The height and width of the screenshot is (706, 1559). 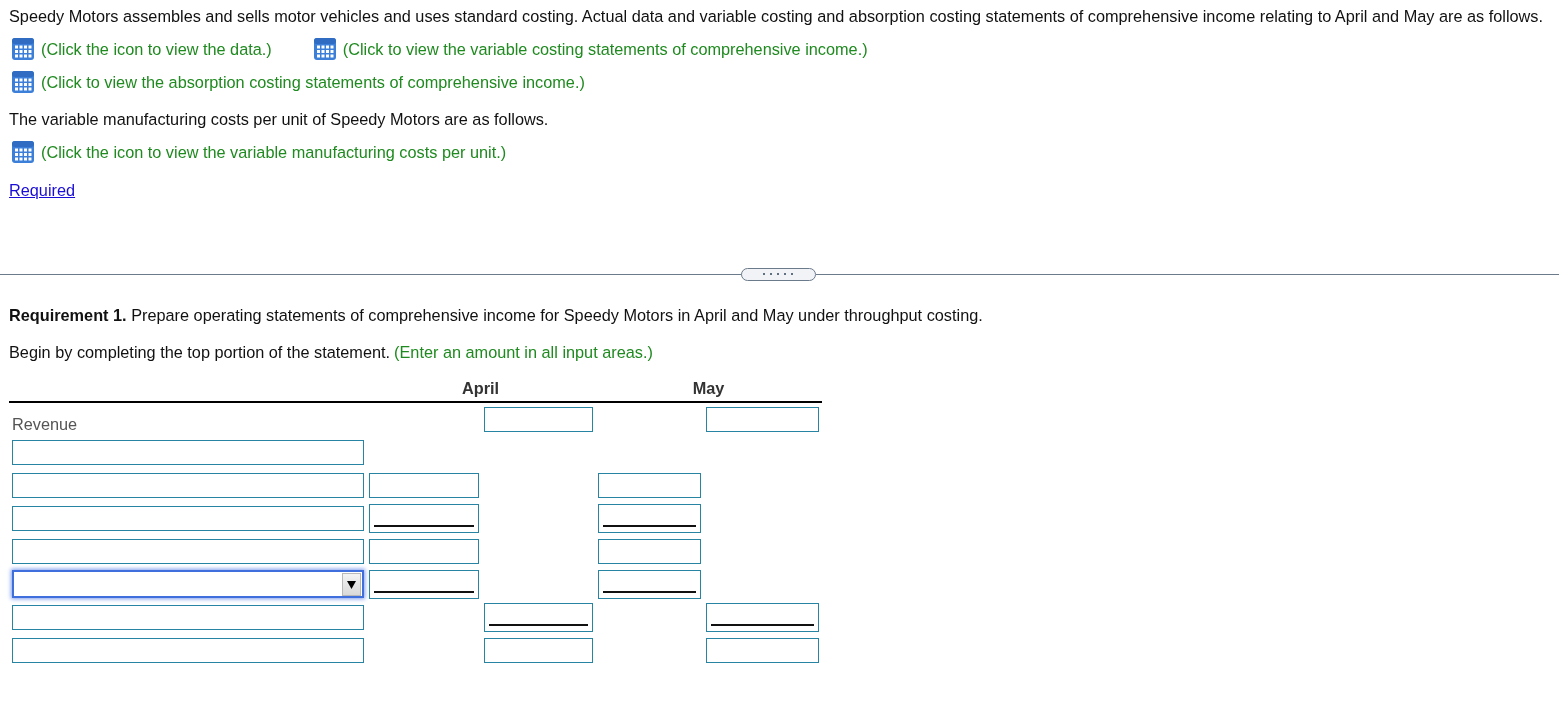 What do you see at coordinates (496, 314) in the screenshot?
I see `requirement-text: Requirement 1. Prepare operating statements of comprehensive income for Speedy Motors in April and May under throughput costing.` at bounding box center [496, 314].